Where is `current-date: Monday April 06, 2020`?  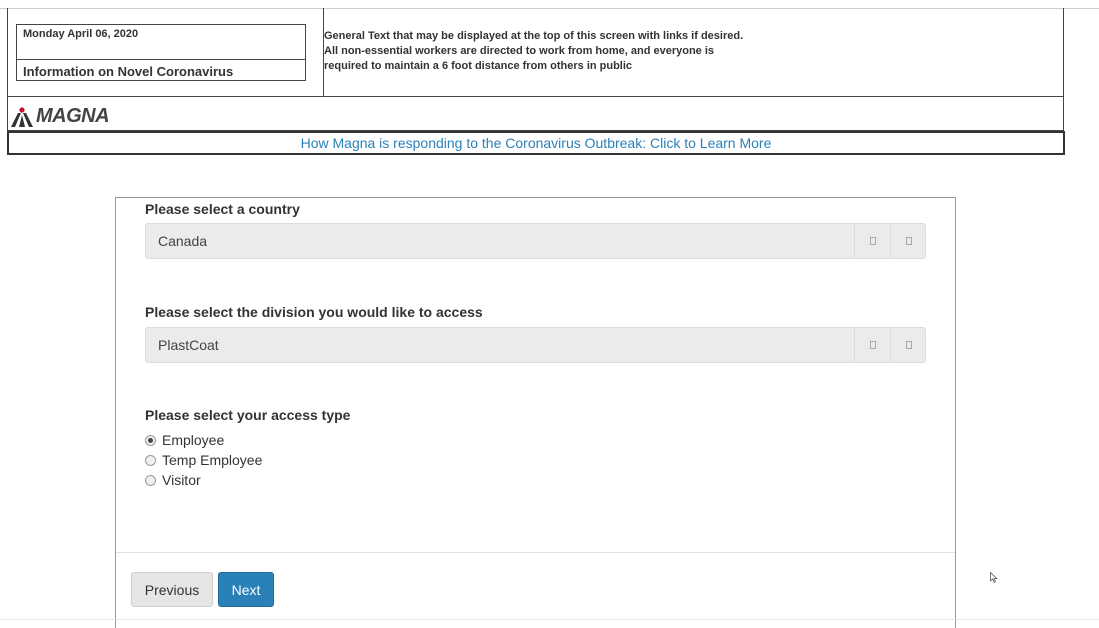
current-date: Monday April 06, 2020 is located at coordinates (81, 34).